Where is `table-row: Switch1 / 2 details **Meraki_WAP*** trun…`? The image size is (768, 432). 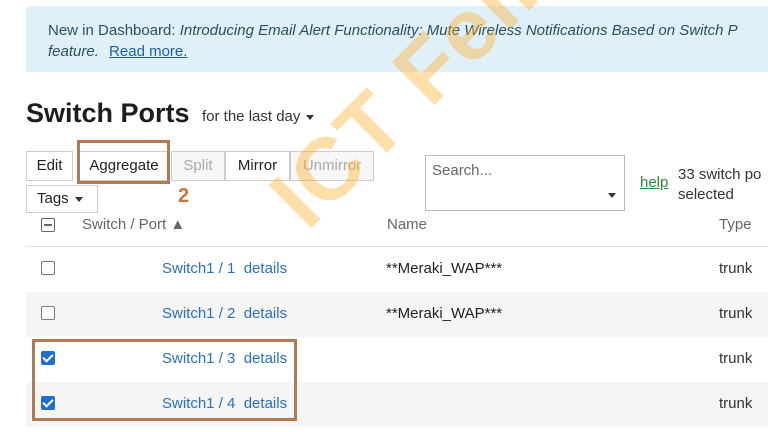
table-row: Switch1 / 2 details **Meraki_WAP*** trun… is located at coordinates (397, 314).